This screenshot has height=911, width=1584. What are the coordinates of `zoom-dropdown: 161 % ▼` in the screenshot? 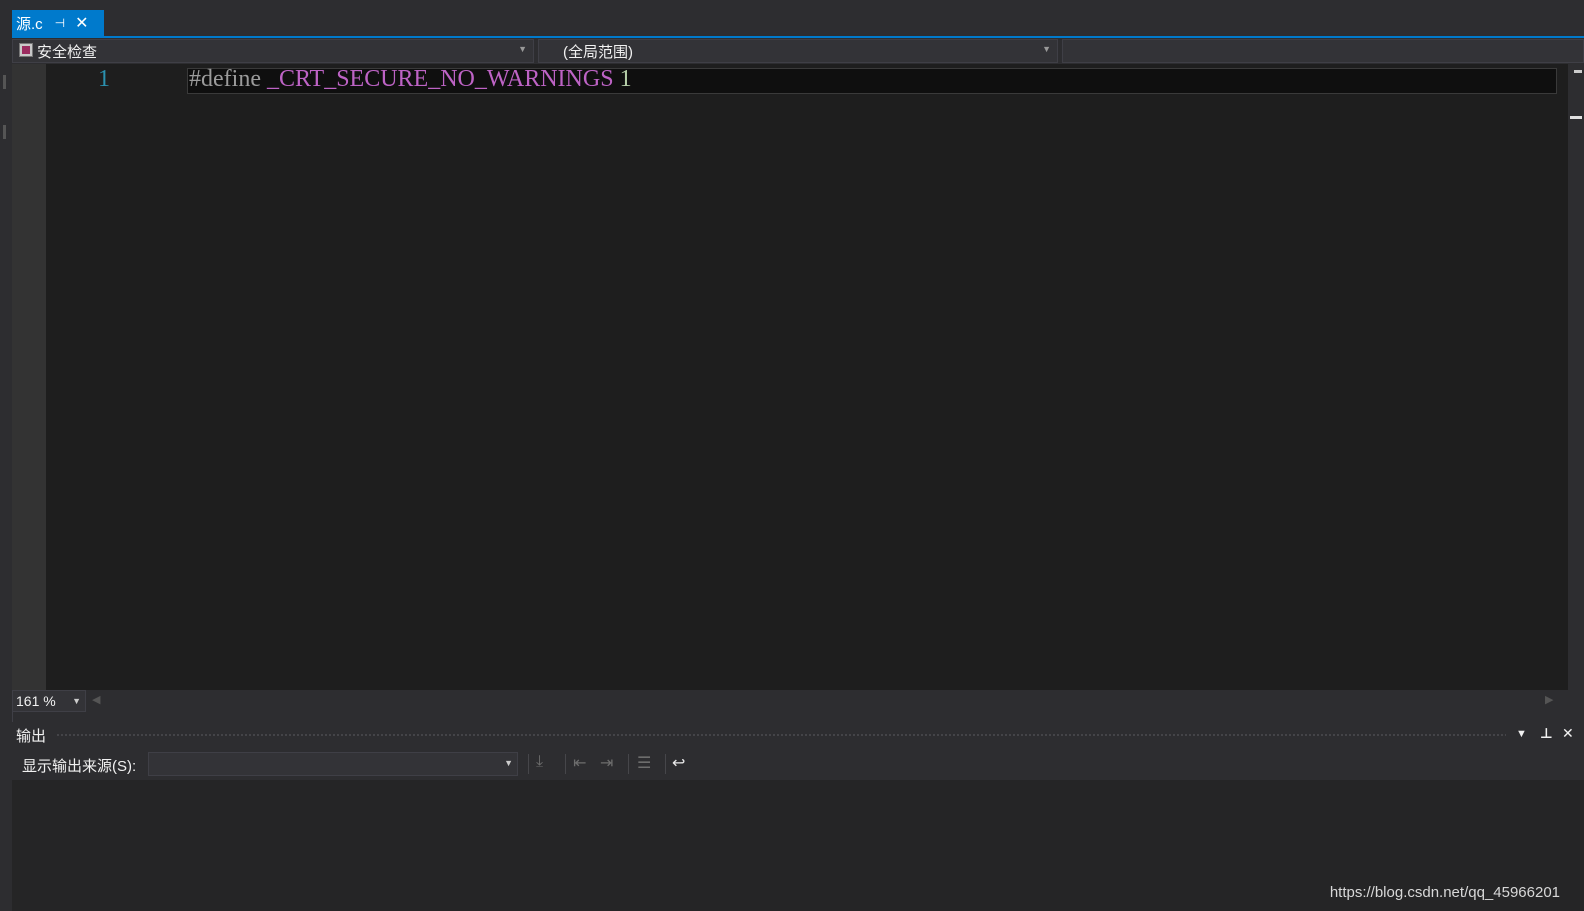 It's located at (49, 701).